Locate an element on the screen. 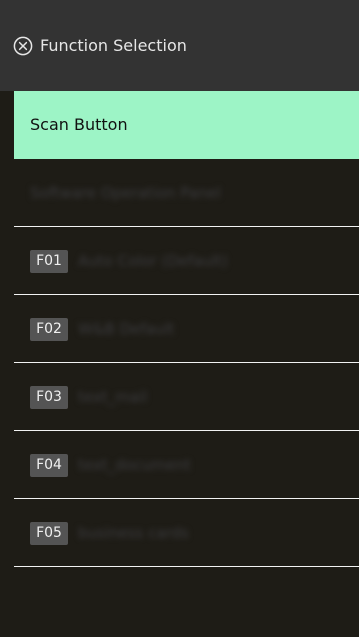 This screenshot has width=359, height=637. function-key-badge: F03 is located at coordinates (49, 397).